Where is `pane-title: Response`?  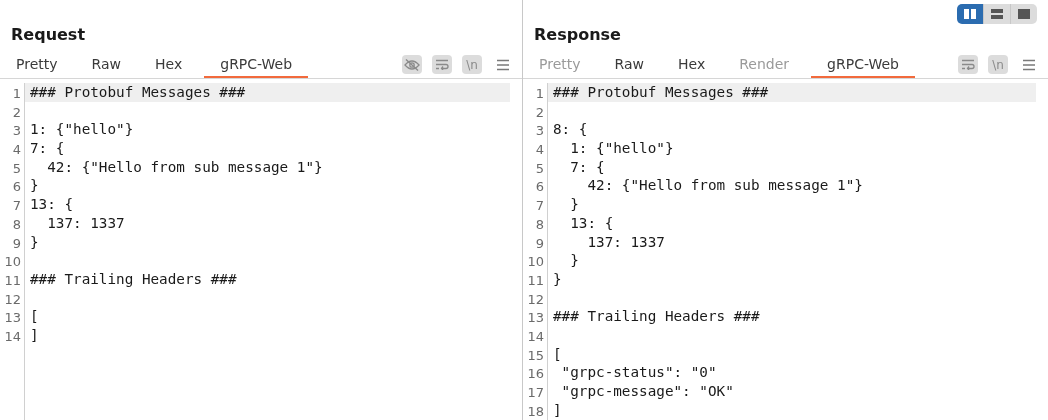 pane-title: Response is located at coordinates (577, 35).